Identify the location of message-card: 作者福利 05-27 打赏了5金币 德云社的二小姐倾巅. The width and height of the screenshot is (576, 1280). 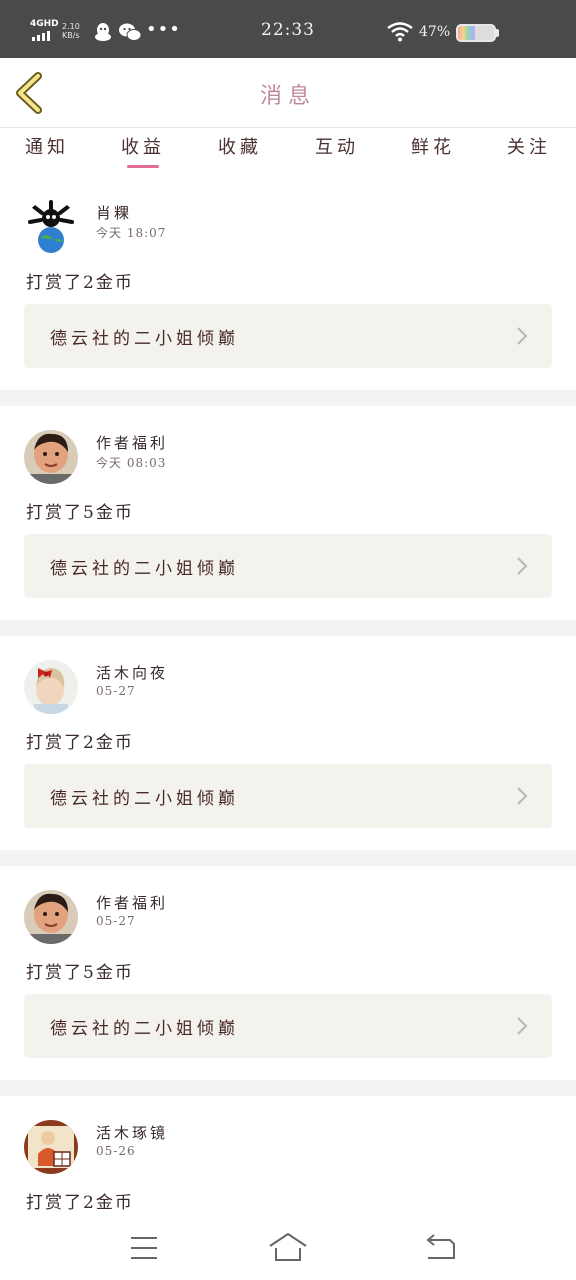
(288, 985).